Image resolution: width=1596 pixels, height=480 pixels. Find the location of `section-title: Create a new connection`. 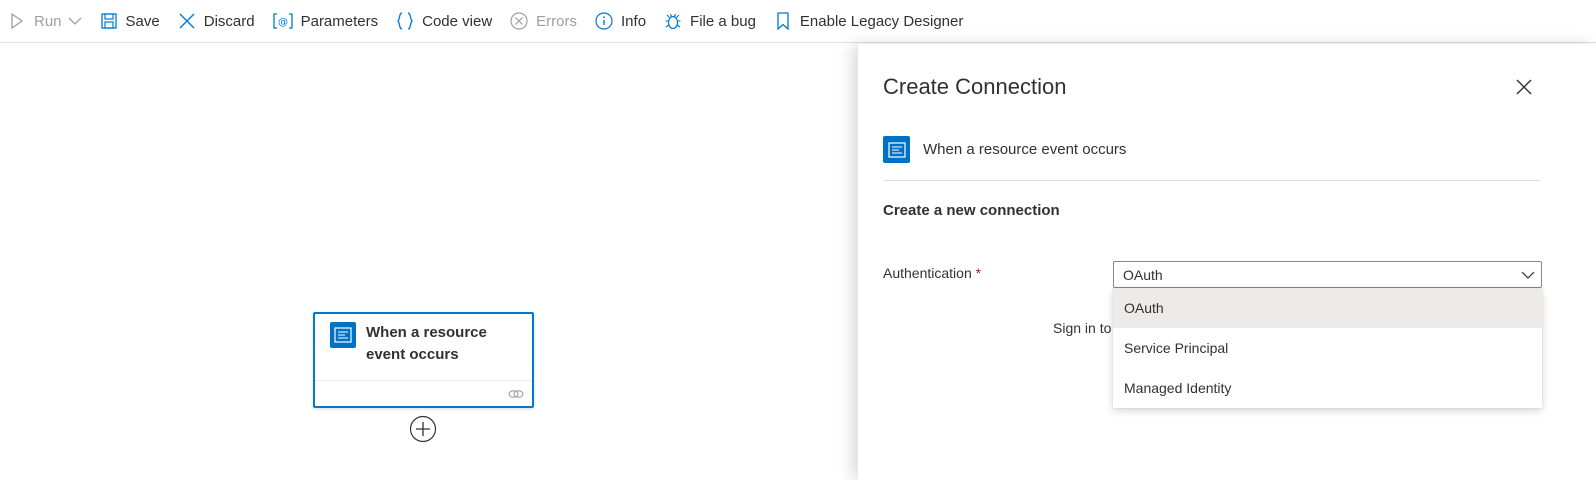

section-title: Create a new connection is located at coordinates (971, 210).